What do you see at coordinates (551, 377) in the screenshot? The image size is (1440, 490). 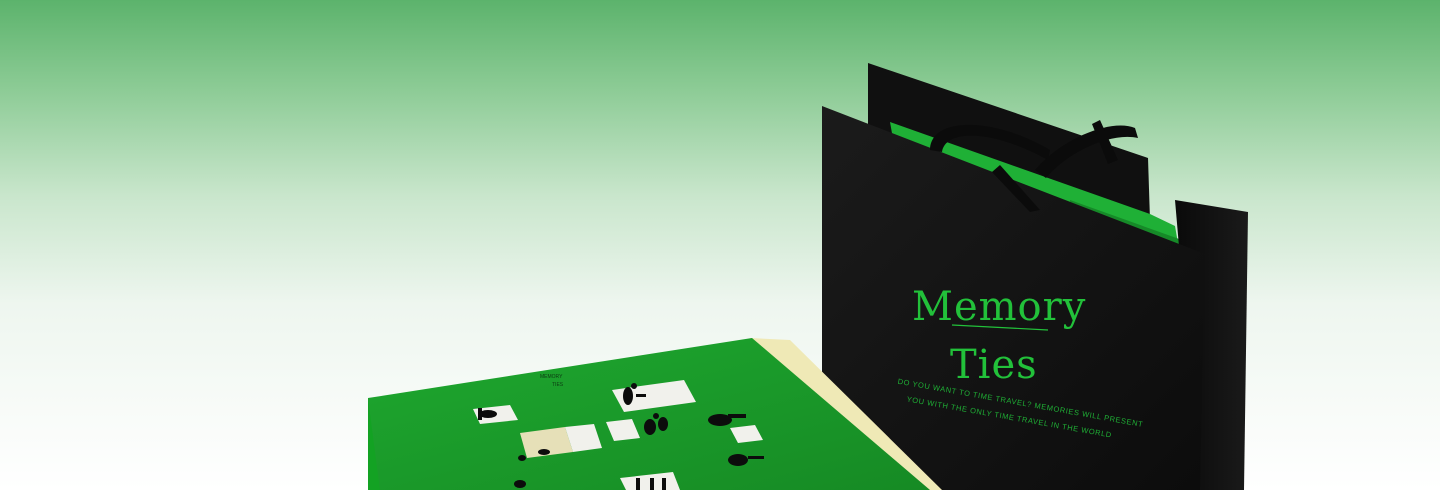 I see `box-mini-line1: MEMORY` at bounding box center [551, 377].